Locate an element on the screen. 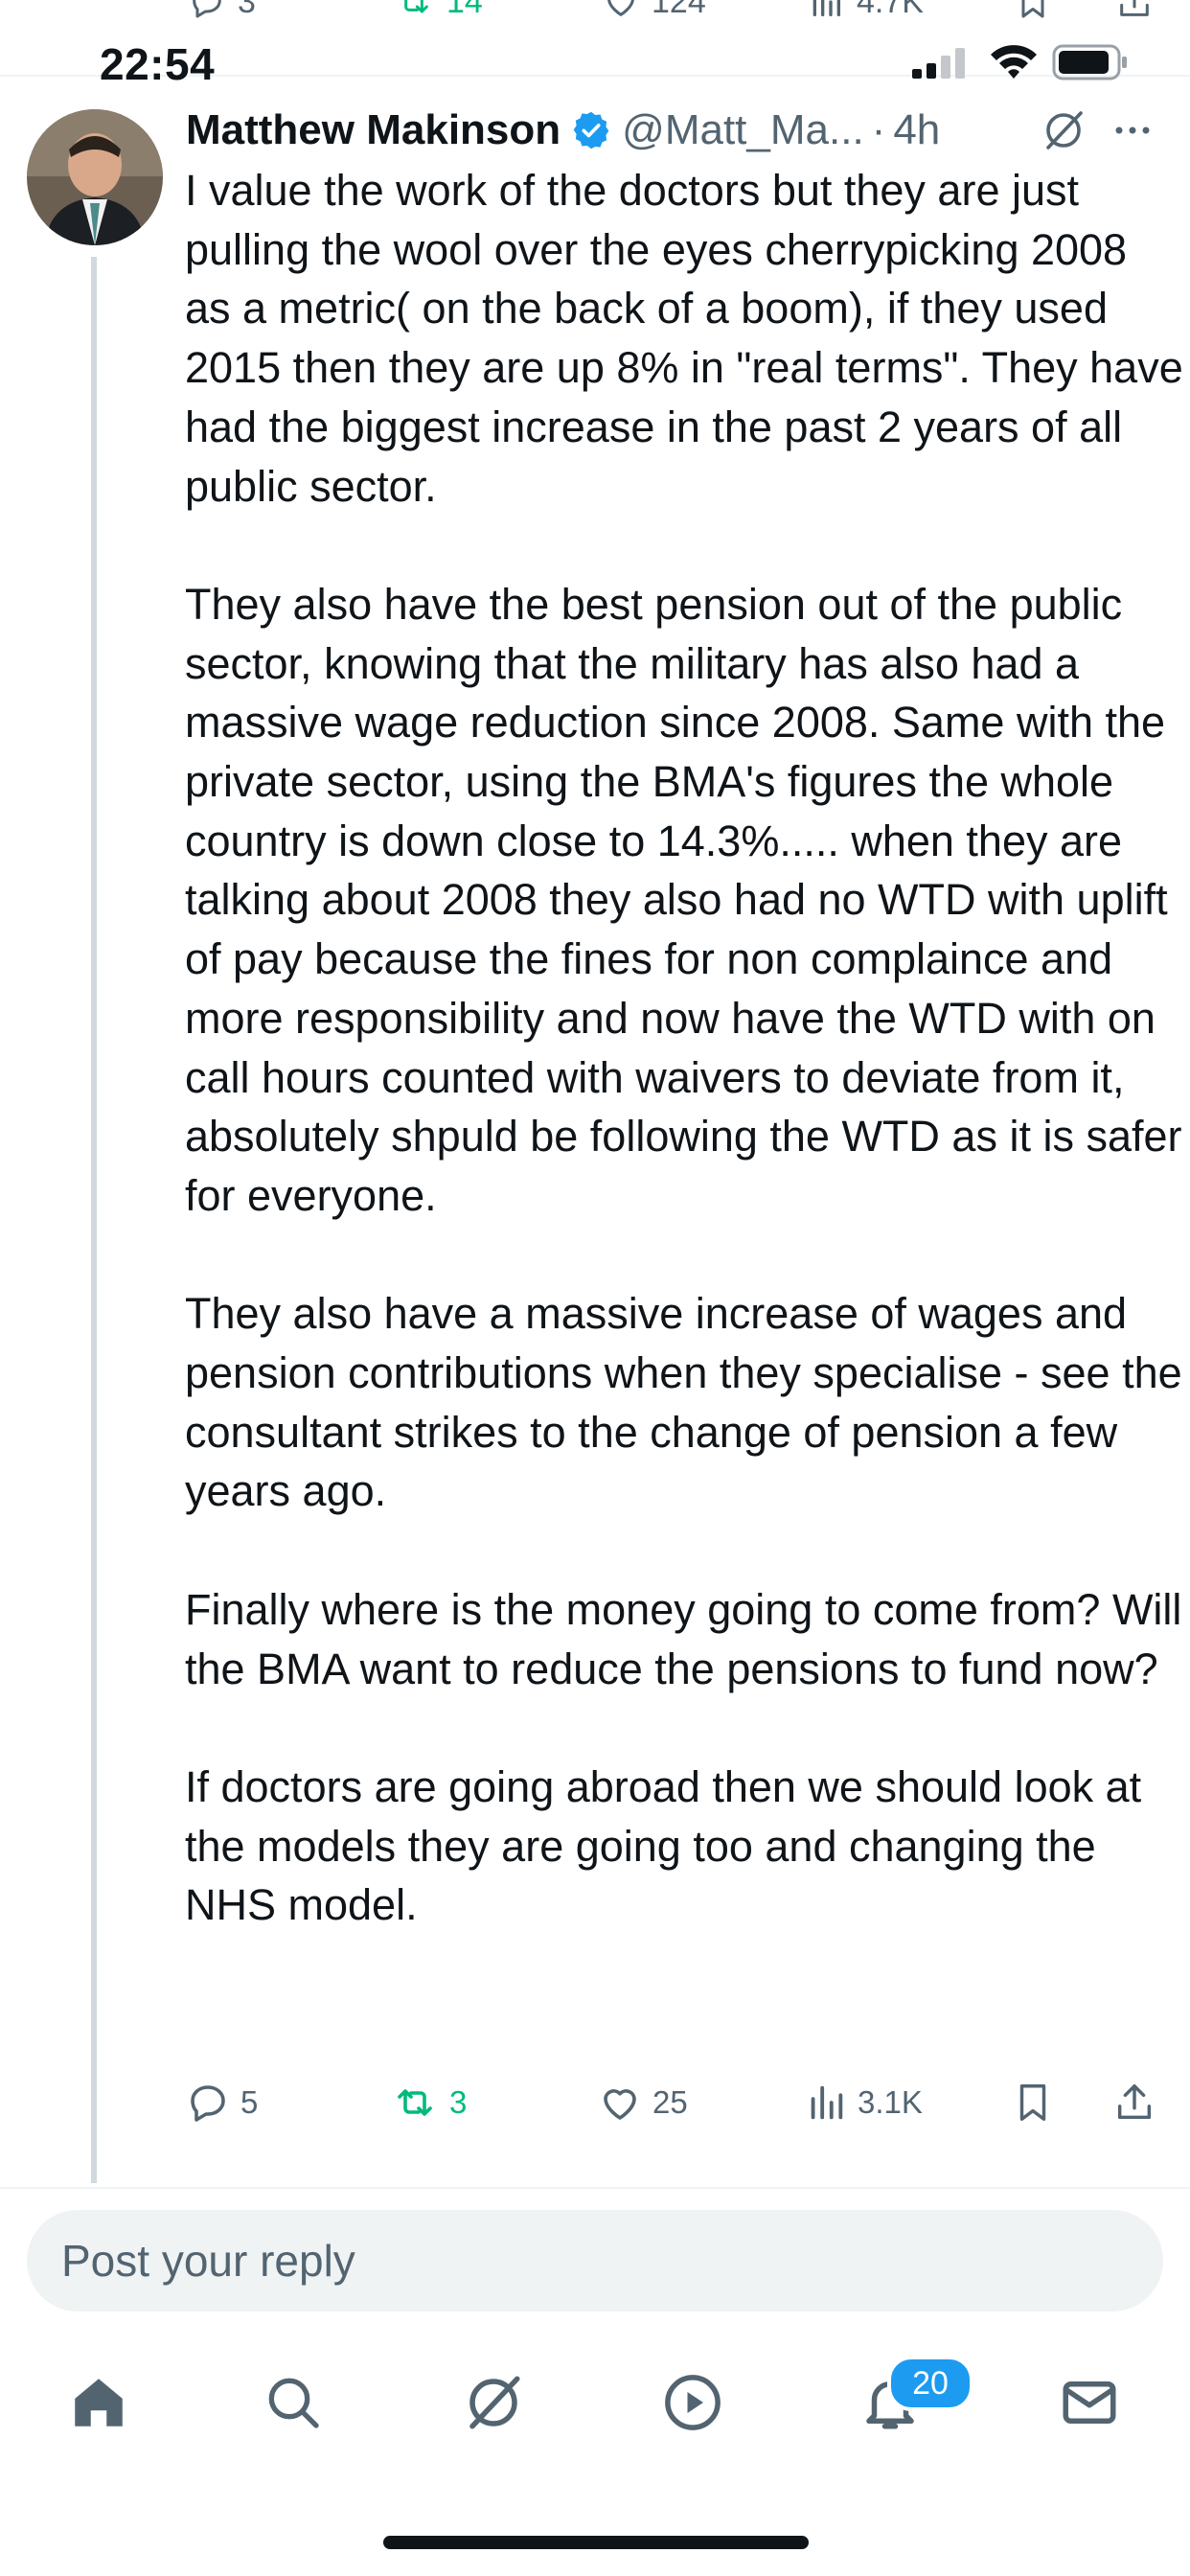 Image resolution: width=1190 pixels, height=2576 pixels. prev-like-count: 124 is located at coordinates (679, 10).